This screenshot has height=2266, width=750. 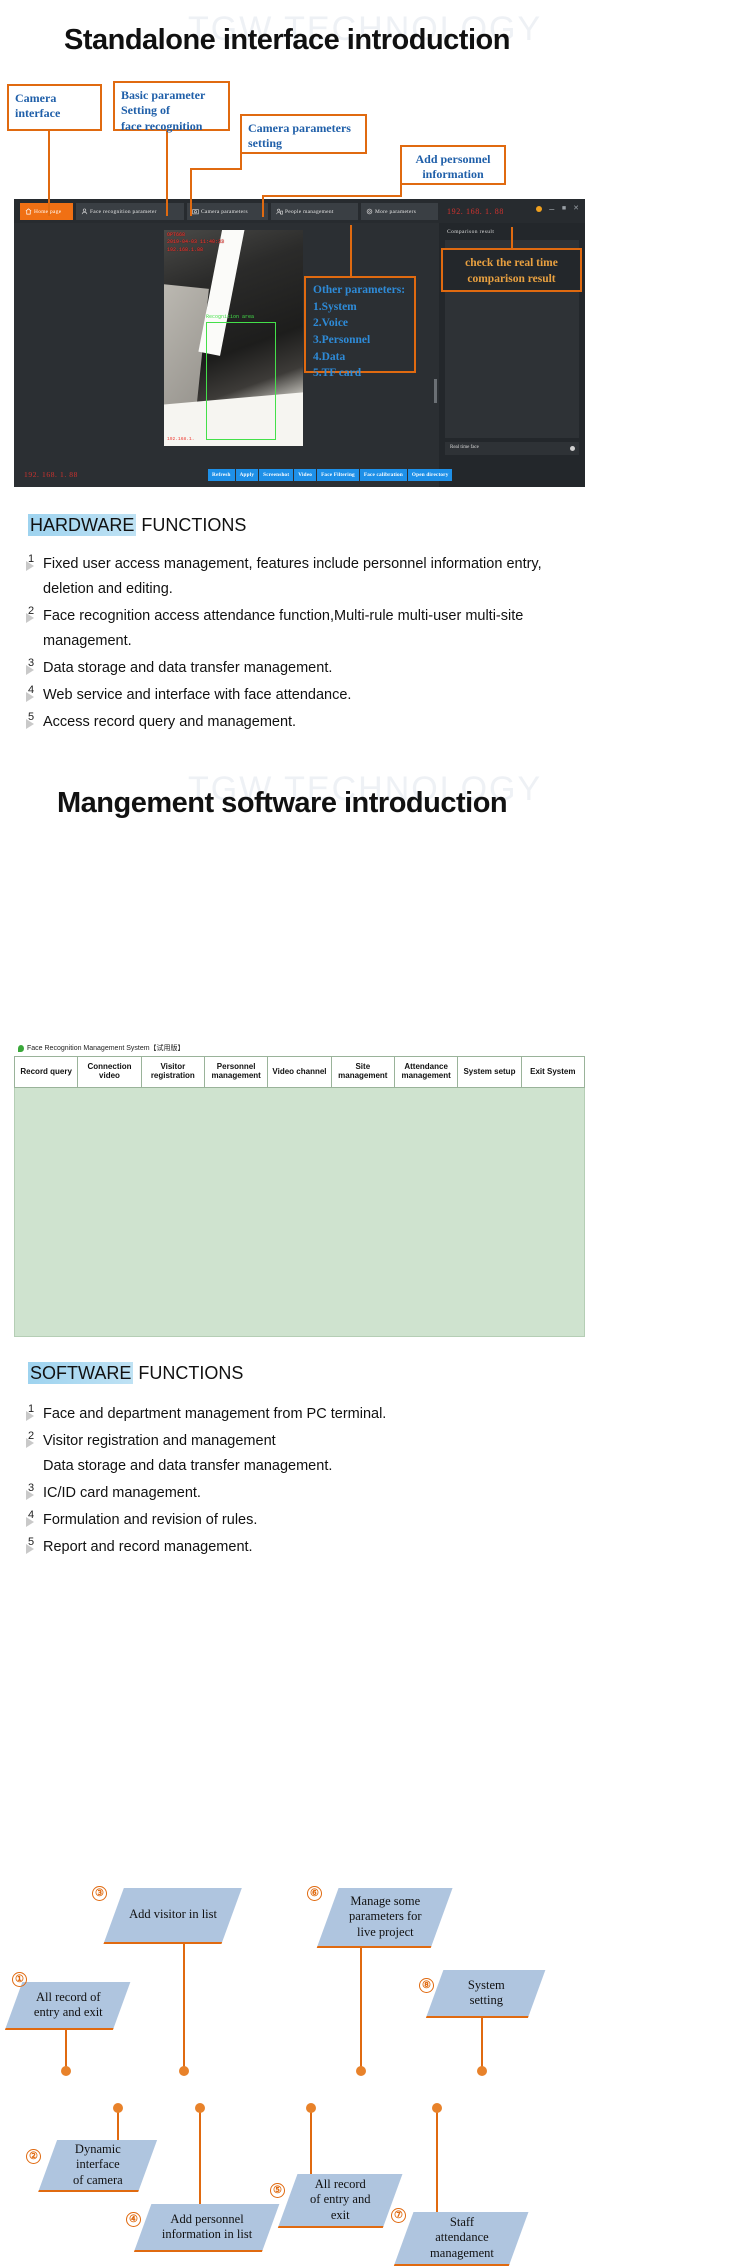 I want to click on realtime-face-label: Real time face, so click(x=464, y=447).